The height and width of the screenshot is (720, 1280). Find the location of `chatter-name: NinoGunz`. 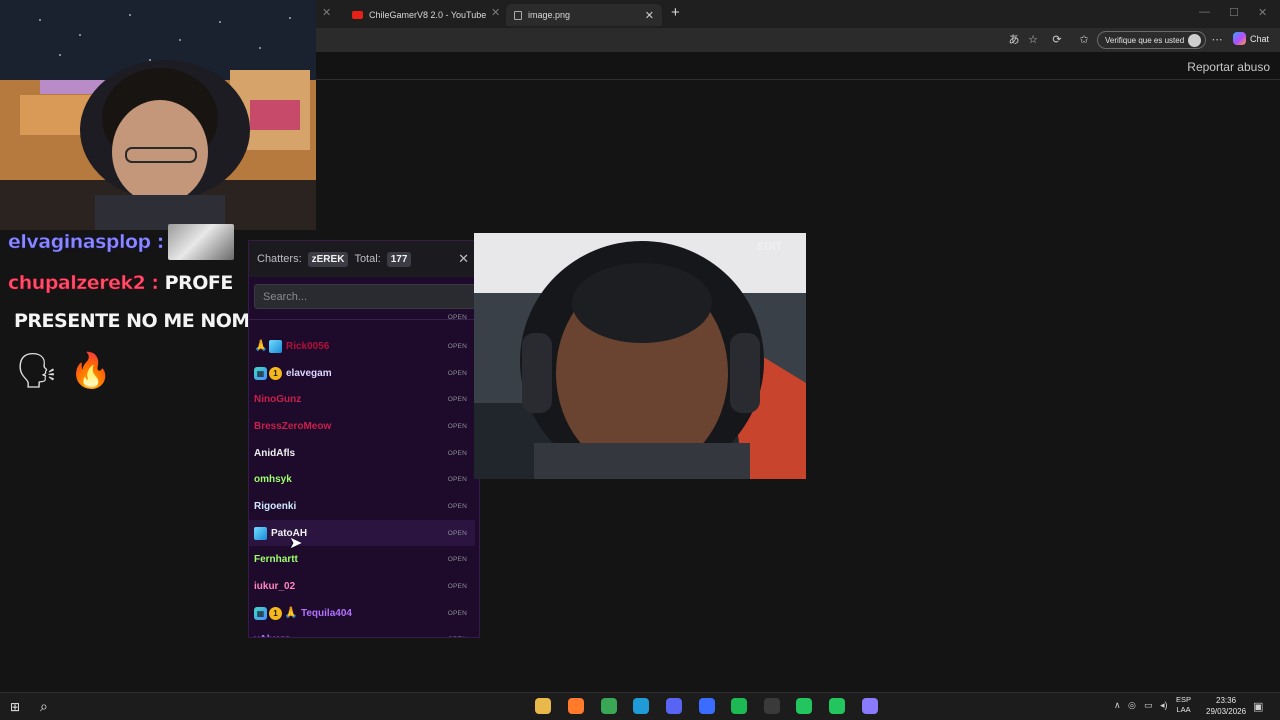

chatter-name: NinoGunz is located at coordinates (277, 399).